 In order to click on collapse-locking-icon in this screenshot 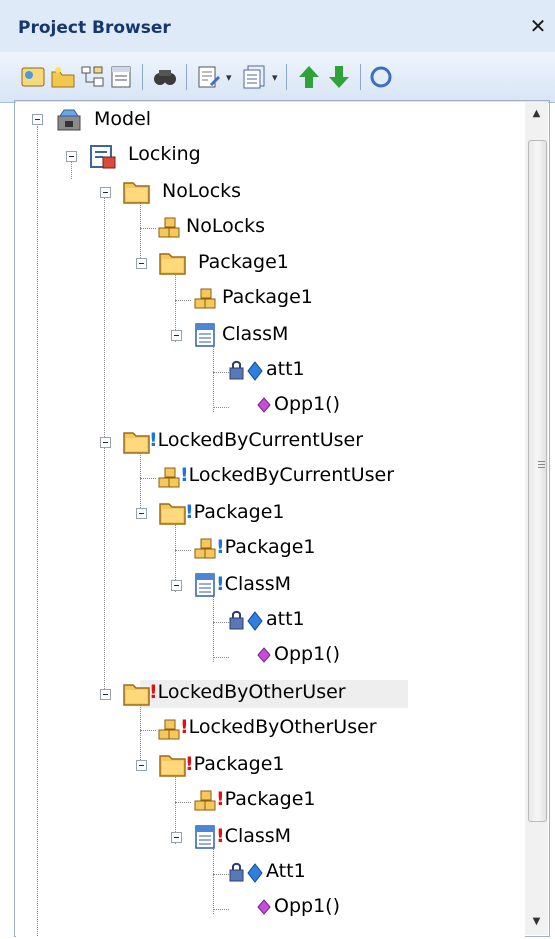, I will do `click(71, 156)`.